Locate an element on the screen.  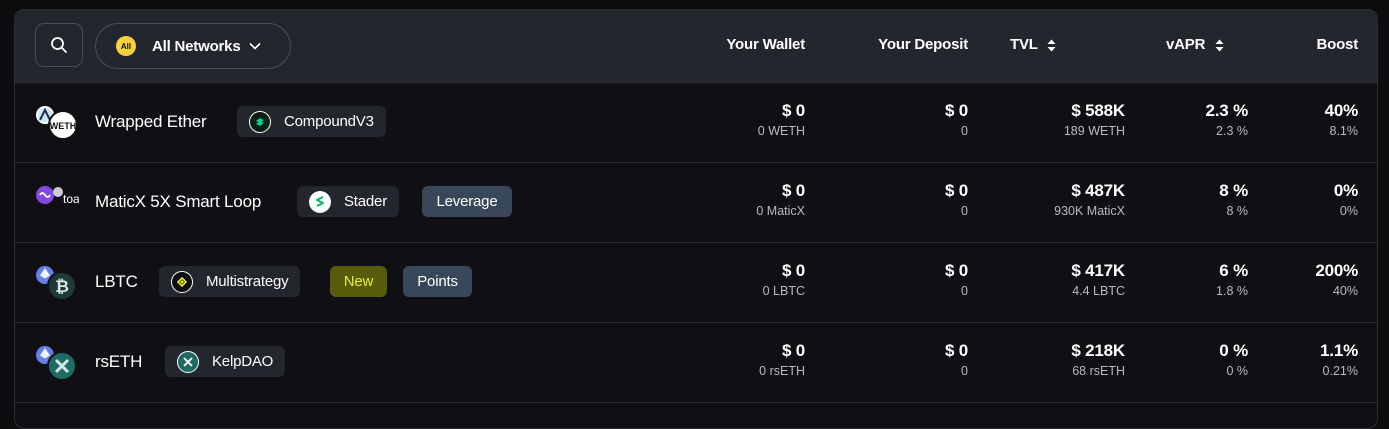
vapr-sub: 1.8 % is located at coordinates (1232, 291).